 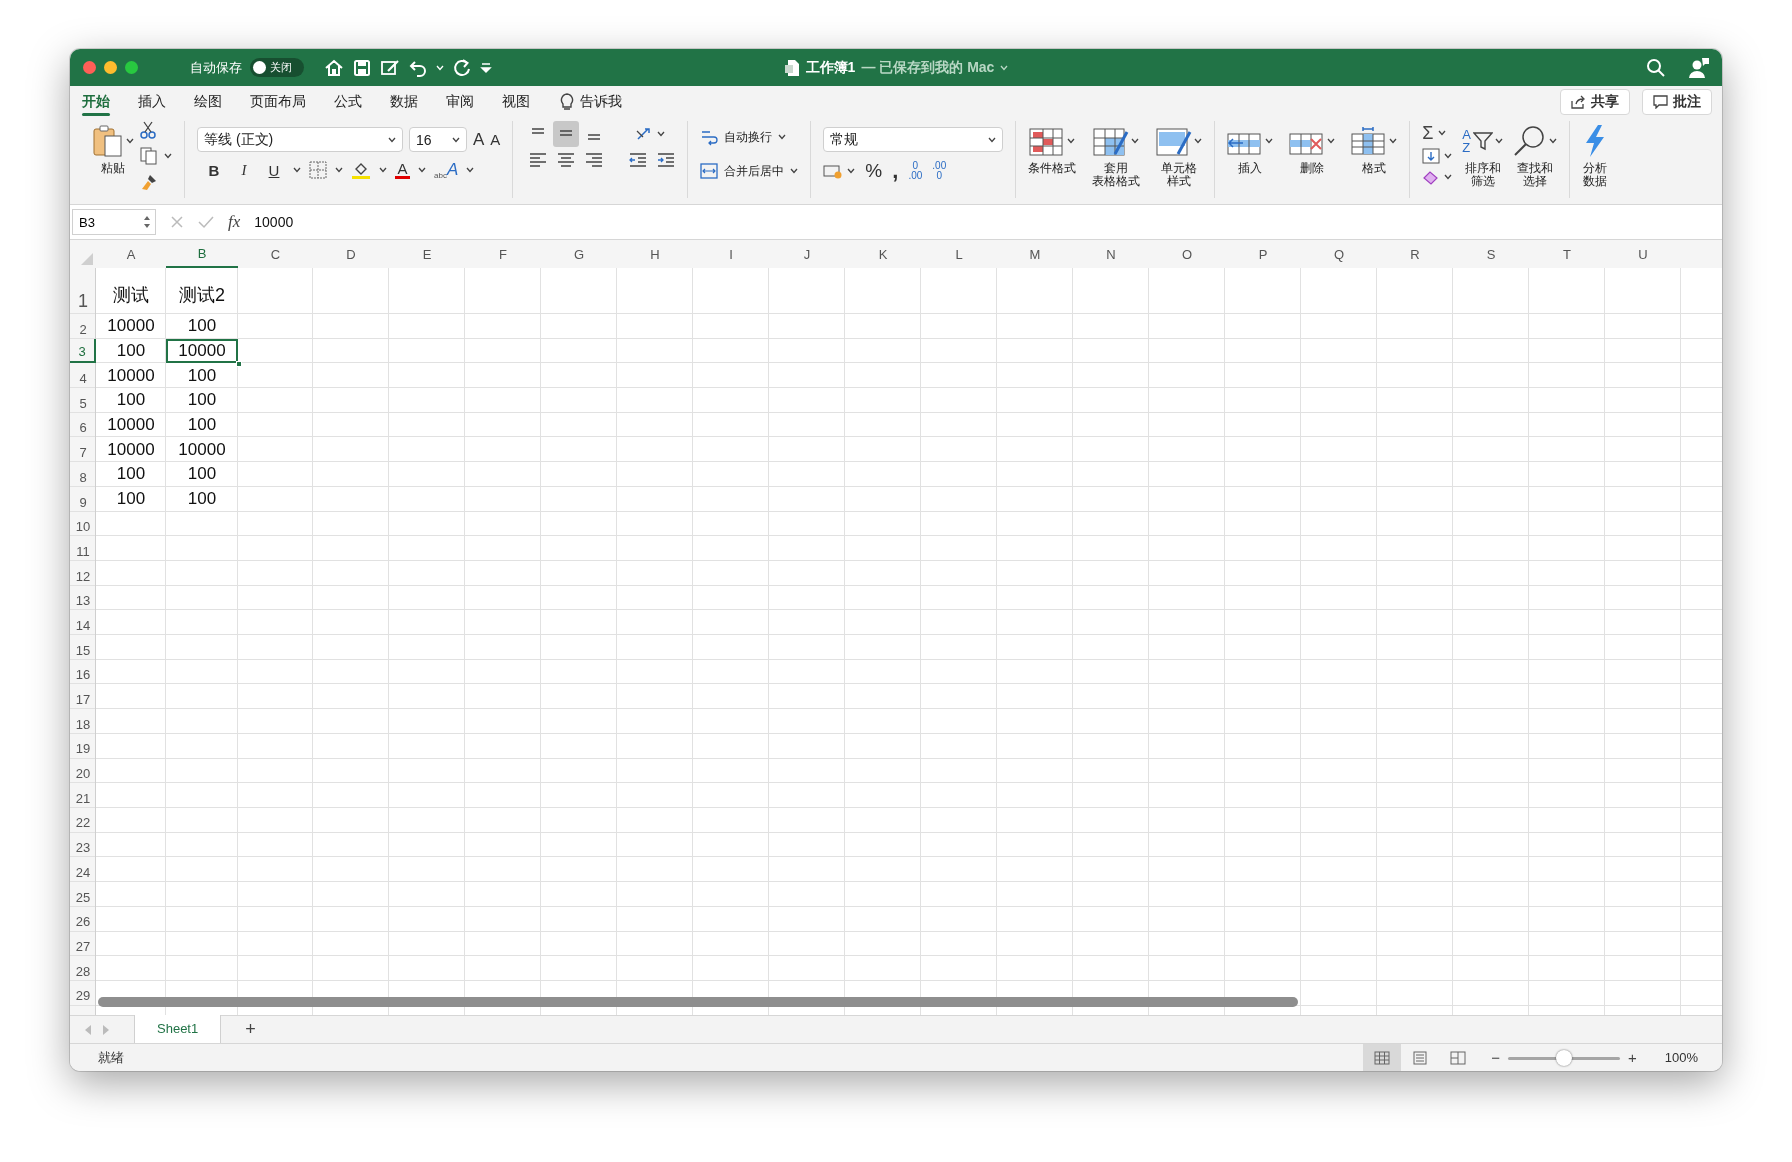 I want to click on number-format-dropdown: 常规, so click(x=913, y=139).